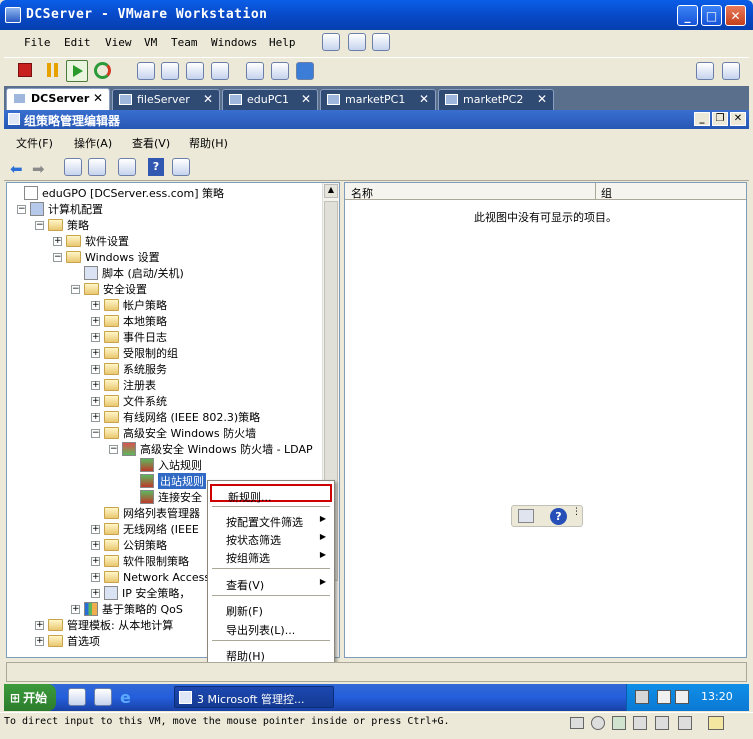 This screenshot has width=753, height=739. Describe the element at coordinates (271, 556) in the screenshot. I see `ctx-filter-by-group: 按组筛选 ▶` at that location.